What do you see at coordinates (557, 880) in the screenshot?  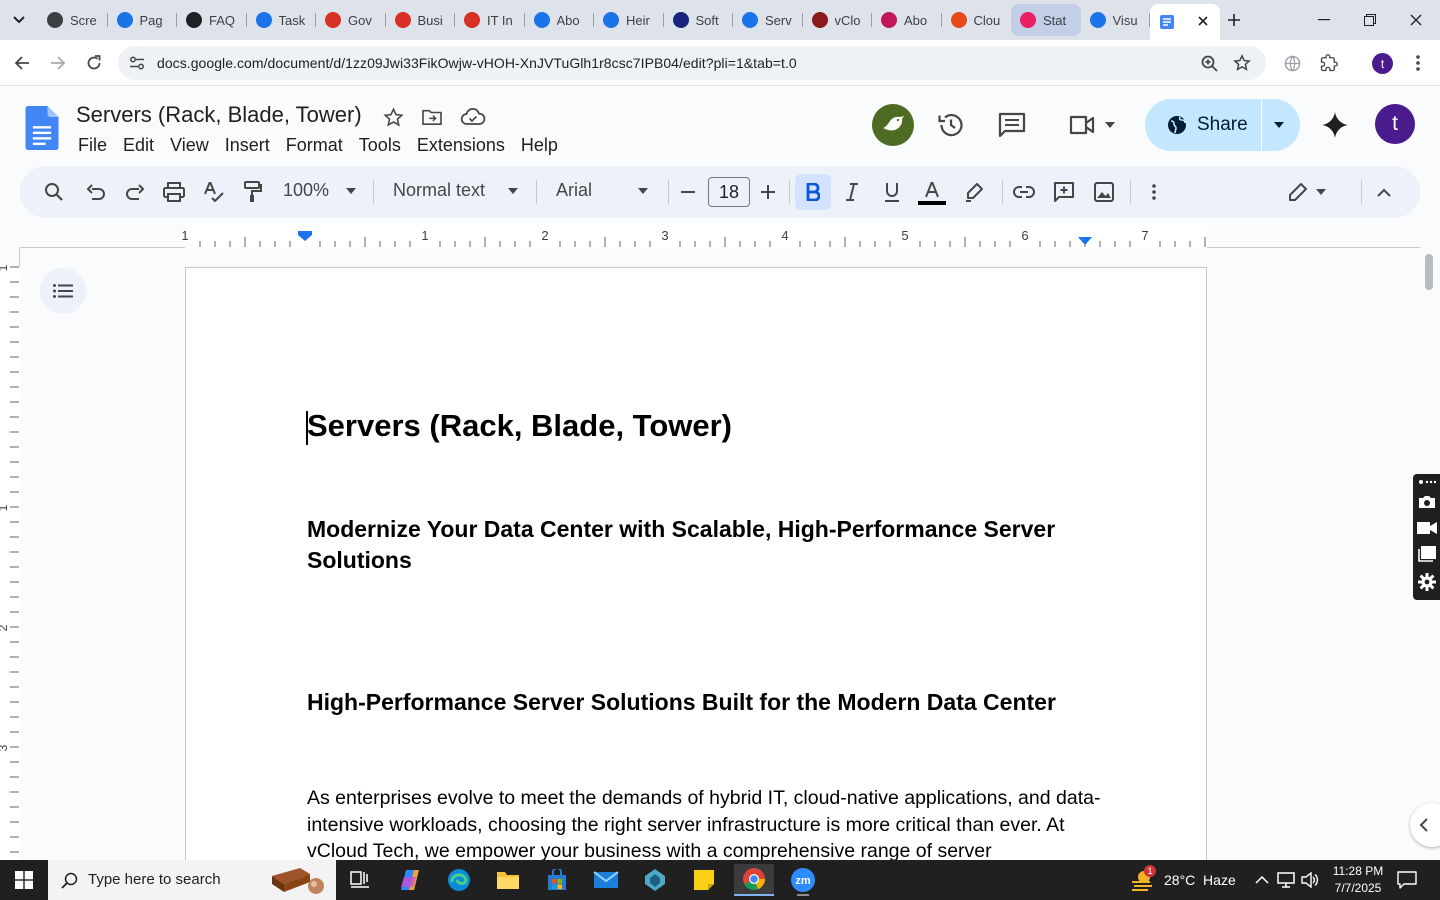 I see `microsoft-store-icon` at bounding box center [557, 880].